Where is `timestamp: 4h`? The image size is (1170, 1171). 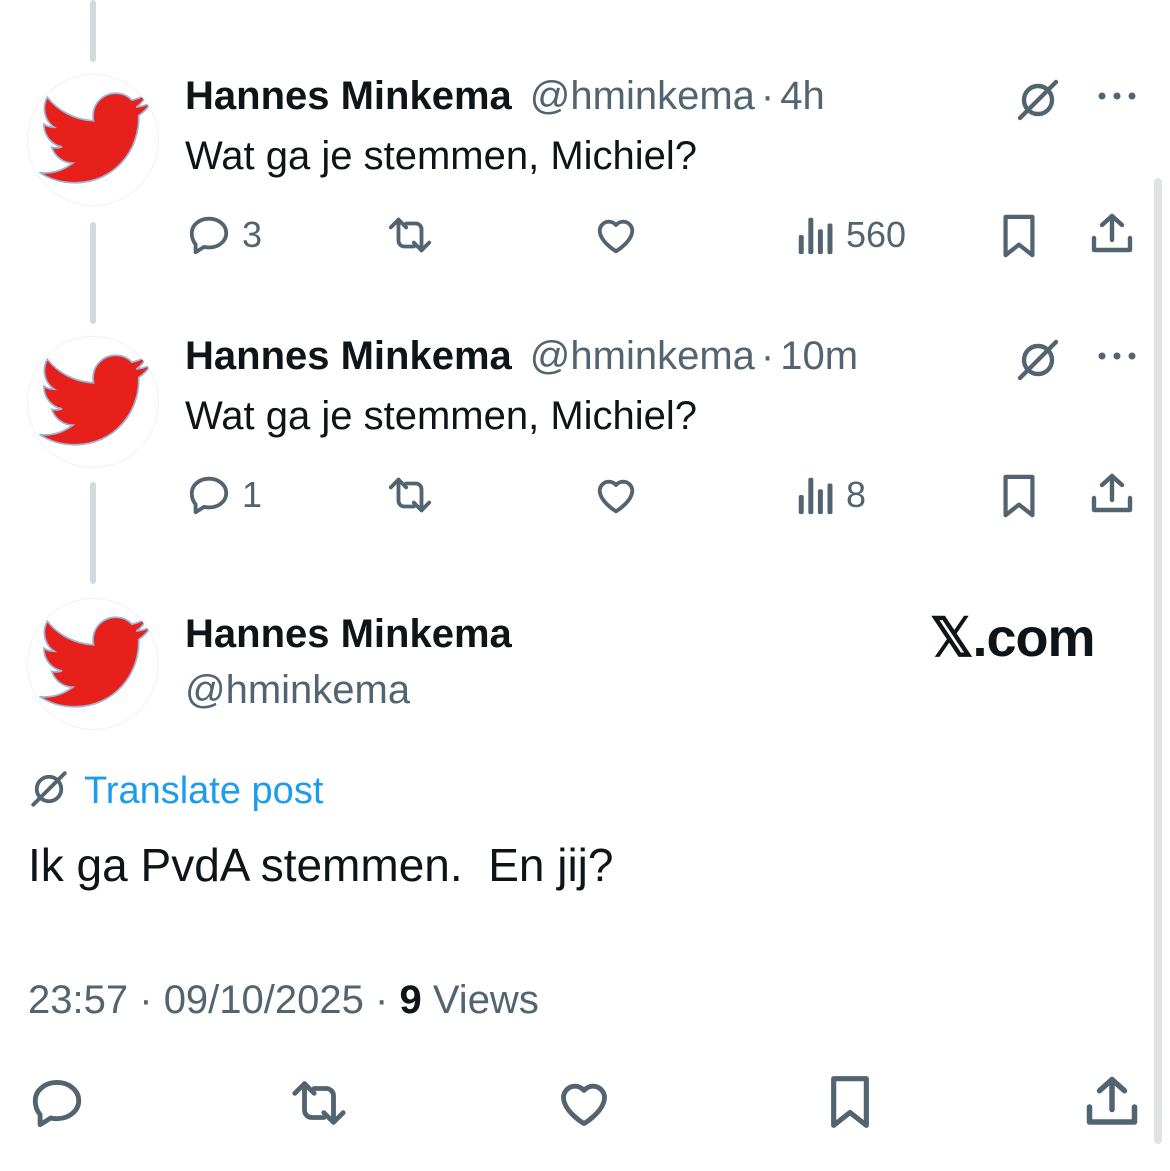 timestamp: 4h is located at coordinates (802, 96).